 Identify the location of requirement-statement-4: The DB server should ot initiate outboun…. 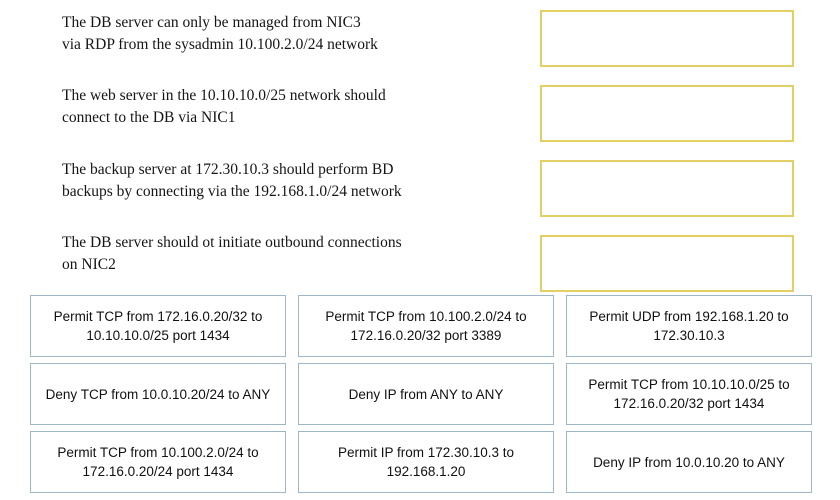
(297, 254).